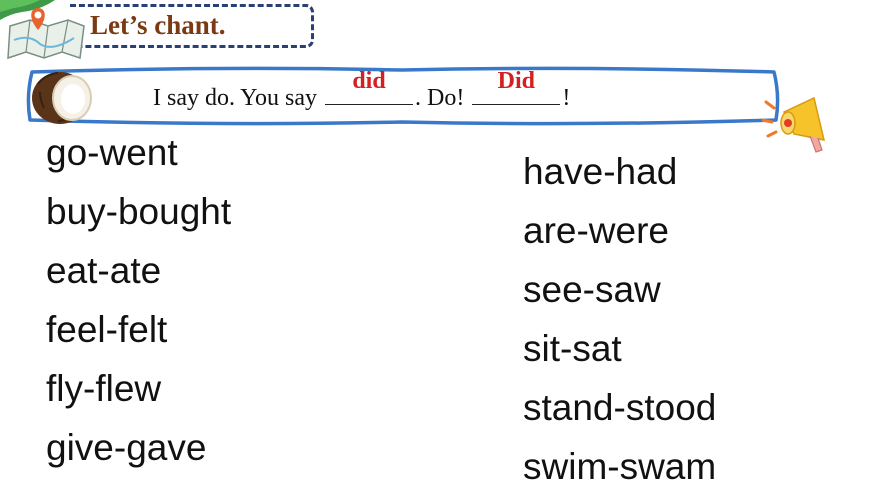 Image resolution: width=870 pixels, height=496 pixels. What do you see at coordinates (572, 348) in the screenshot?
I see `list-item: sit-sat` at bounding box center [572, 348].